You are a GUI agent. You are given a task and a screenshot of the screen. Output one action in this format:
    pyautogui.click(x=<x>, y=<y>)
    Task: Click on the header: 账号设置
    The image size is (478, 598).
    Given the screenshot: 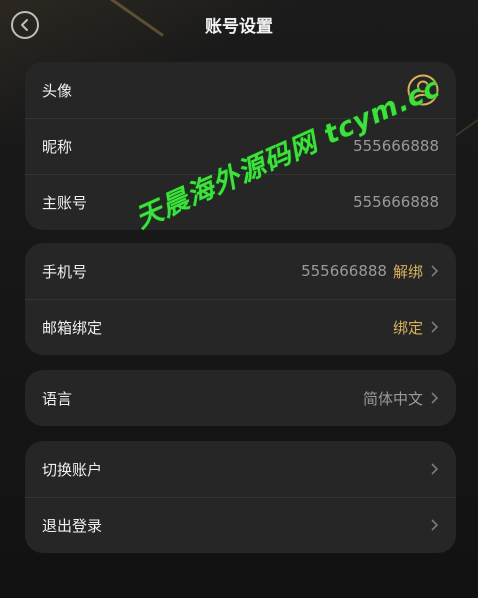 What is the action you would take?
    pyautogui.click(x=239, y=24)
    